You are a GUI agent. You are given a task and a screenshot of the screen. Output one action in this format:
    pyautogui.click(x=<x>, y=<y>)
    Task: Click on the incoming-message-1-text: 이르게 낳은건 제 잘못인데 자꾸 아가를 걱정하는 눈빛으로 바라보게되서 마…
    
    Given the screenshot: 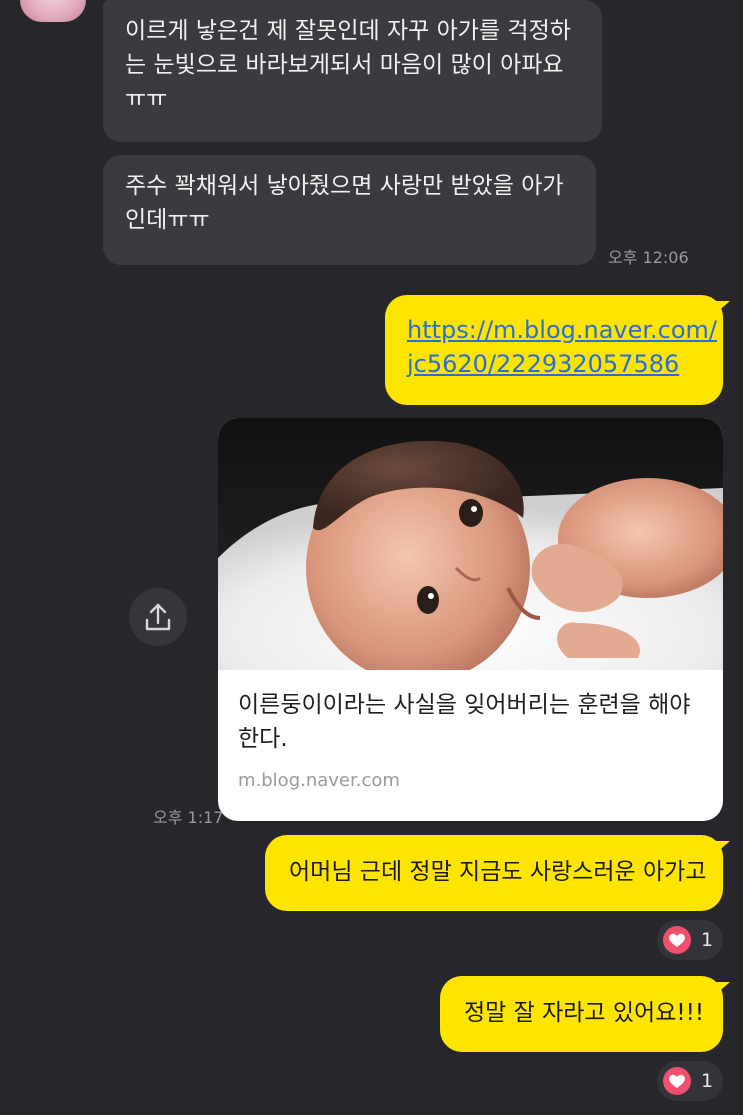 What is the action you would take?
    pyautogui.click(x=348, y=65)
    